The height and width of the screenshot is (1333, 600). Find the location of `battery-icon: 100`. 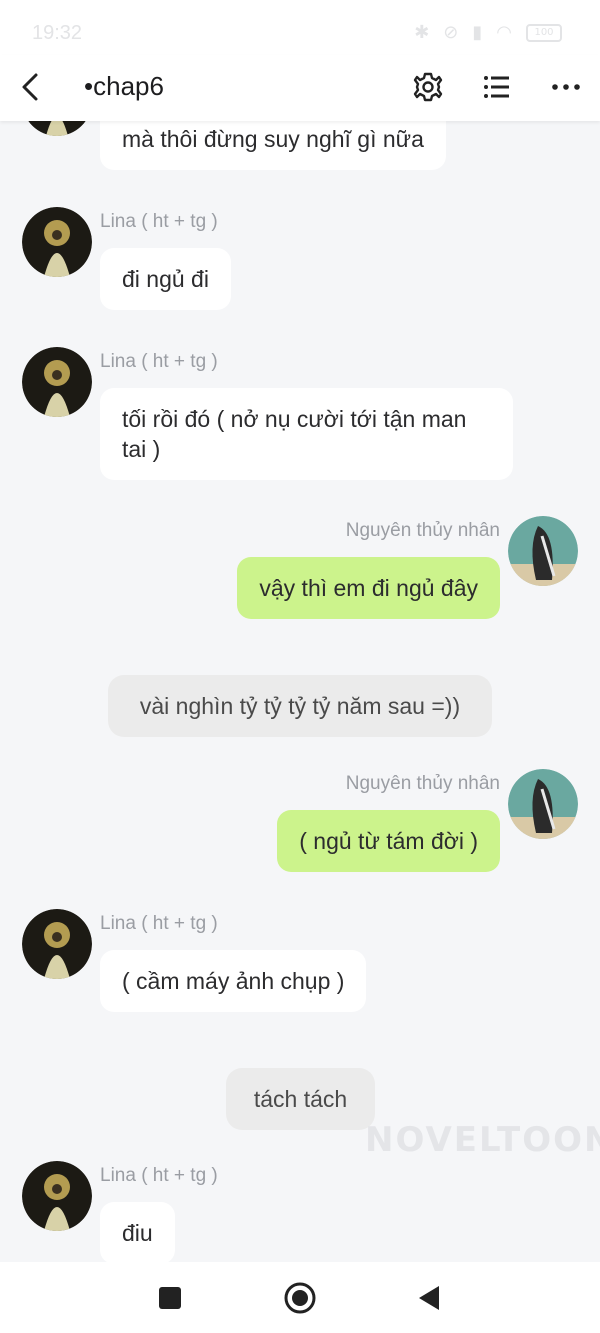

battery-icon: 100 is located at coordinates (544, 32).